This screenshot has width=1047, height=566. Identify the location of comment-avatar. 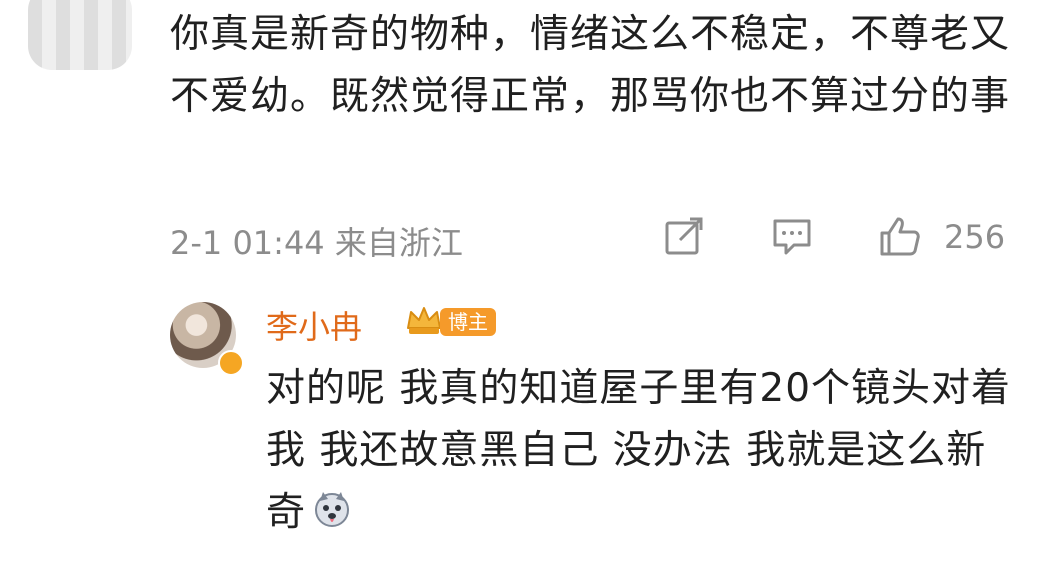
(80, 35).